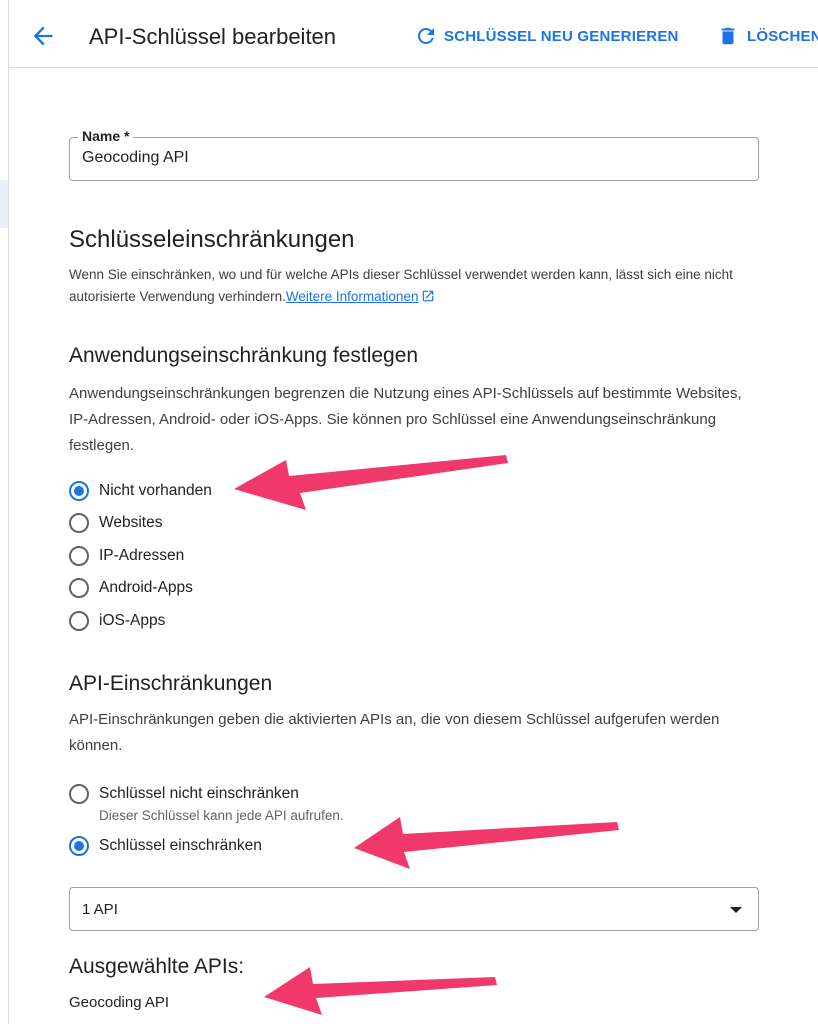  Describe the element at coordinates (171, 683) in the screenshot. I see `api-restrictions-heading: API-Einschränkungen` at that location.